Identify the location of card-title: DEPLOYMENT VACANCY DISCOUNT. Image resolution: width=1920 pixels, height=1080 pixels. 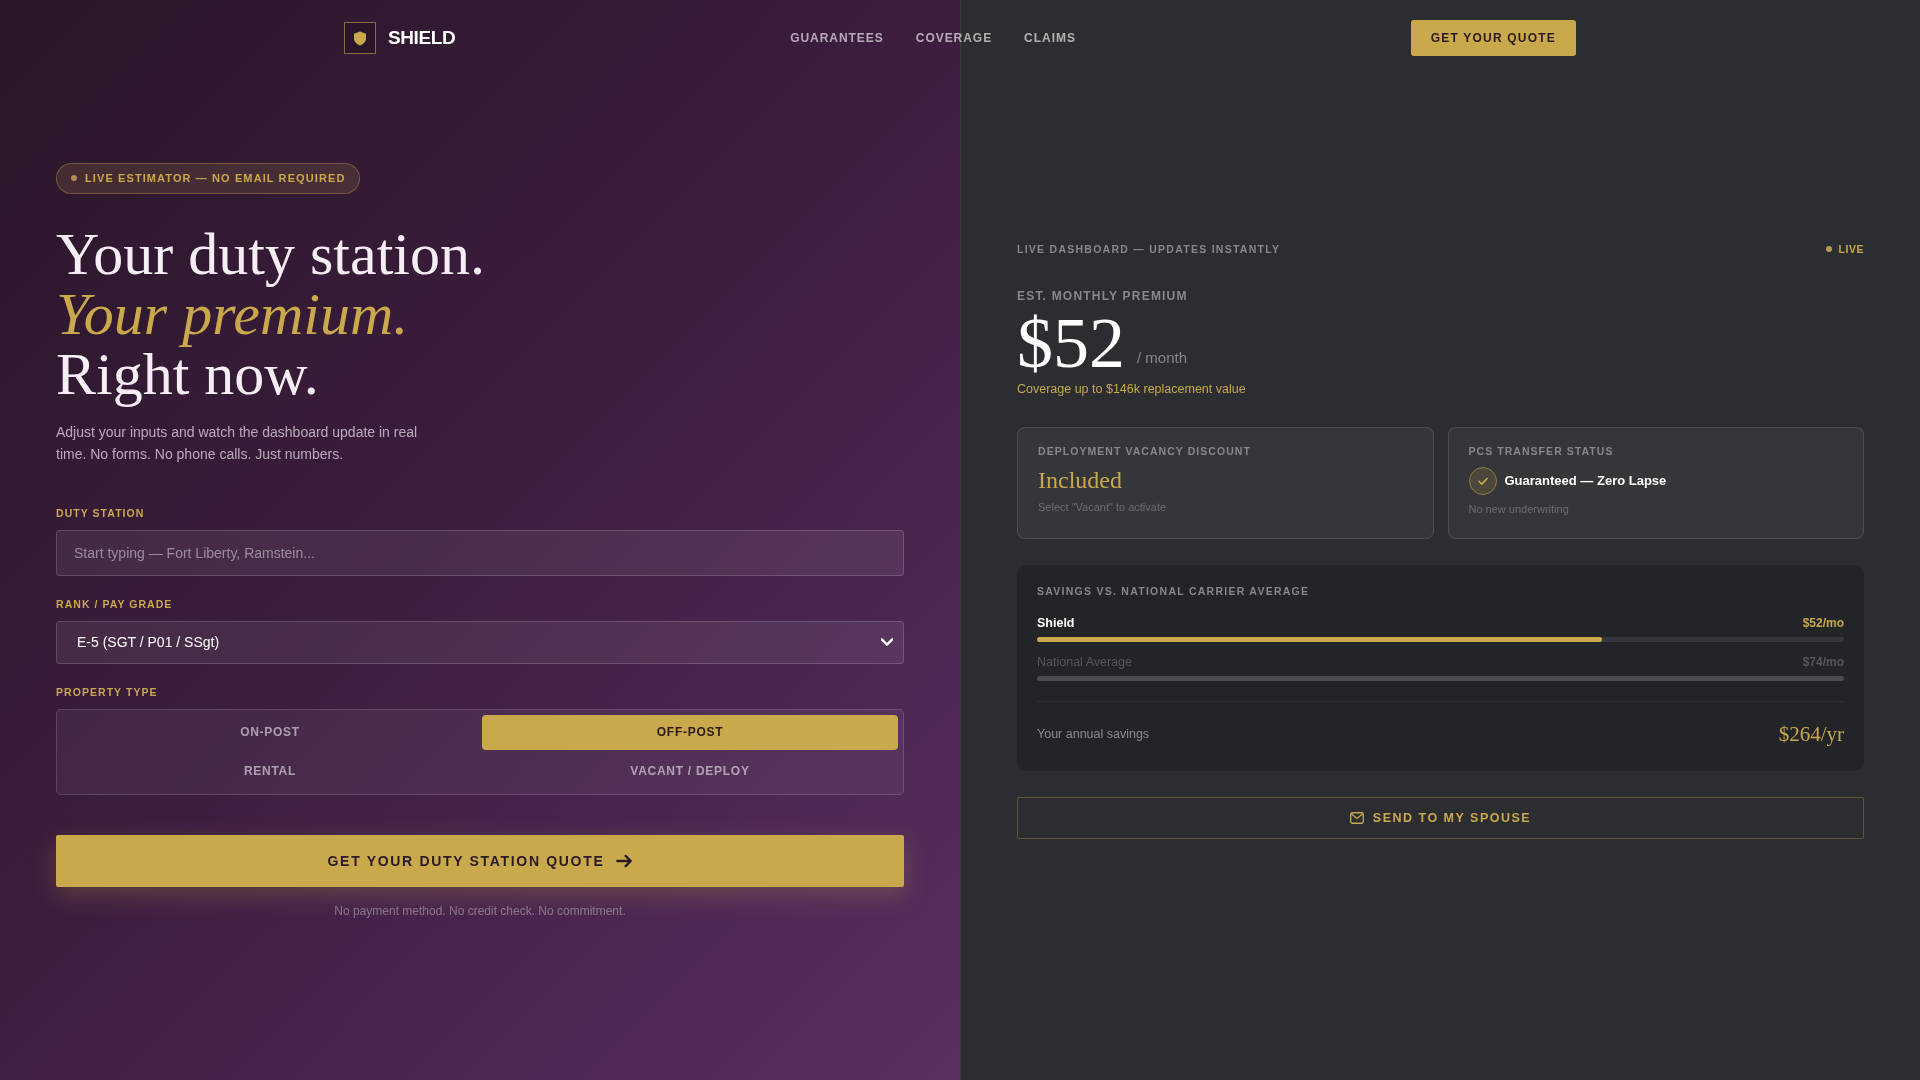
(1144, 451).